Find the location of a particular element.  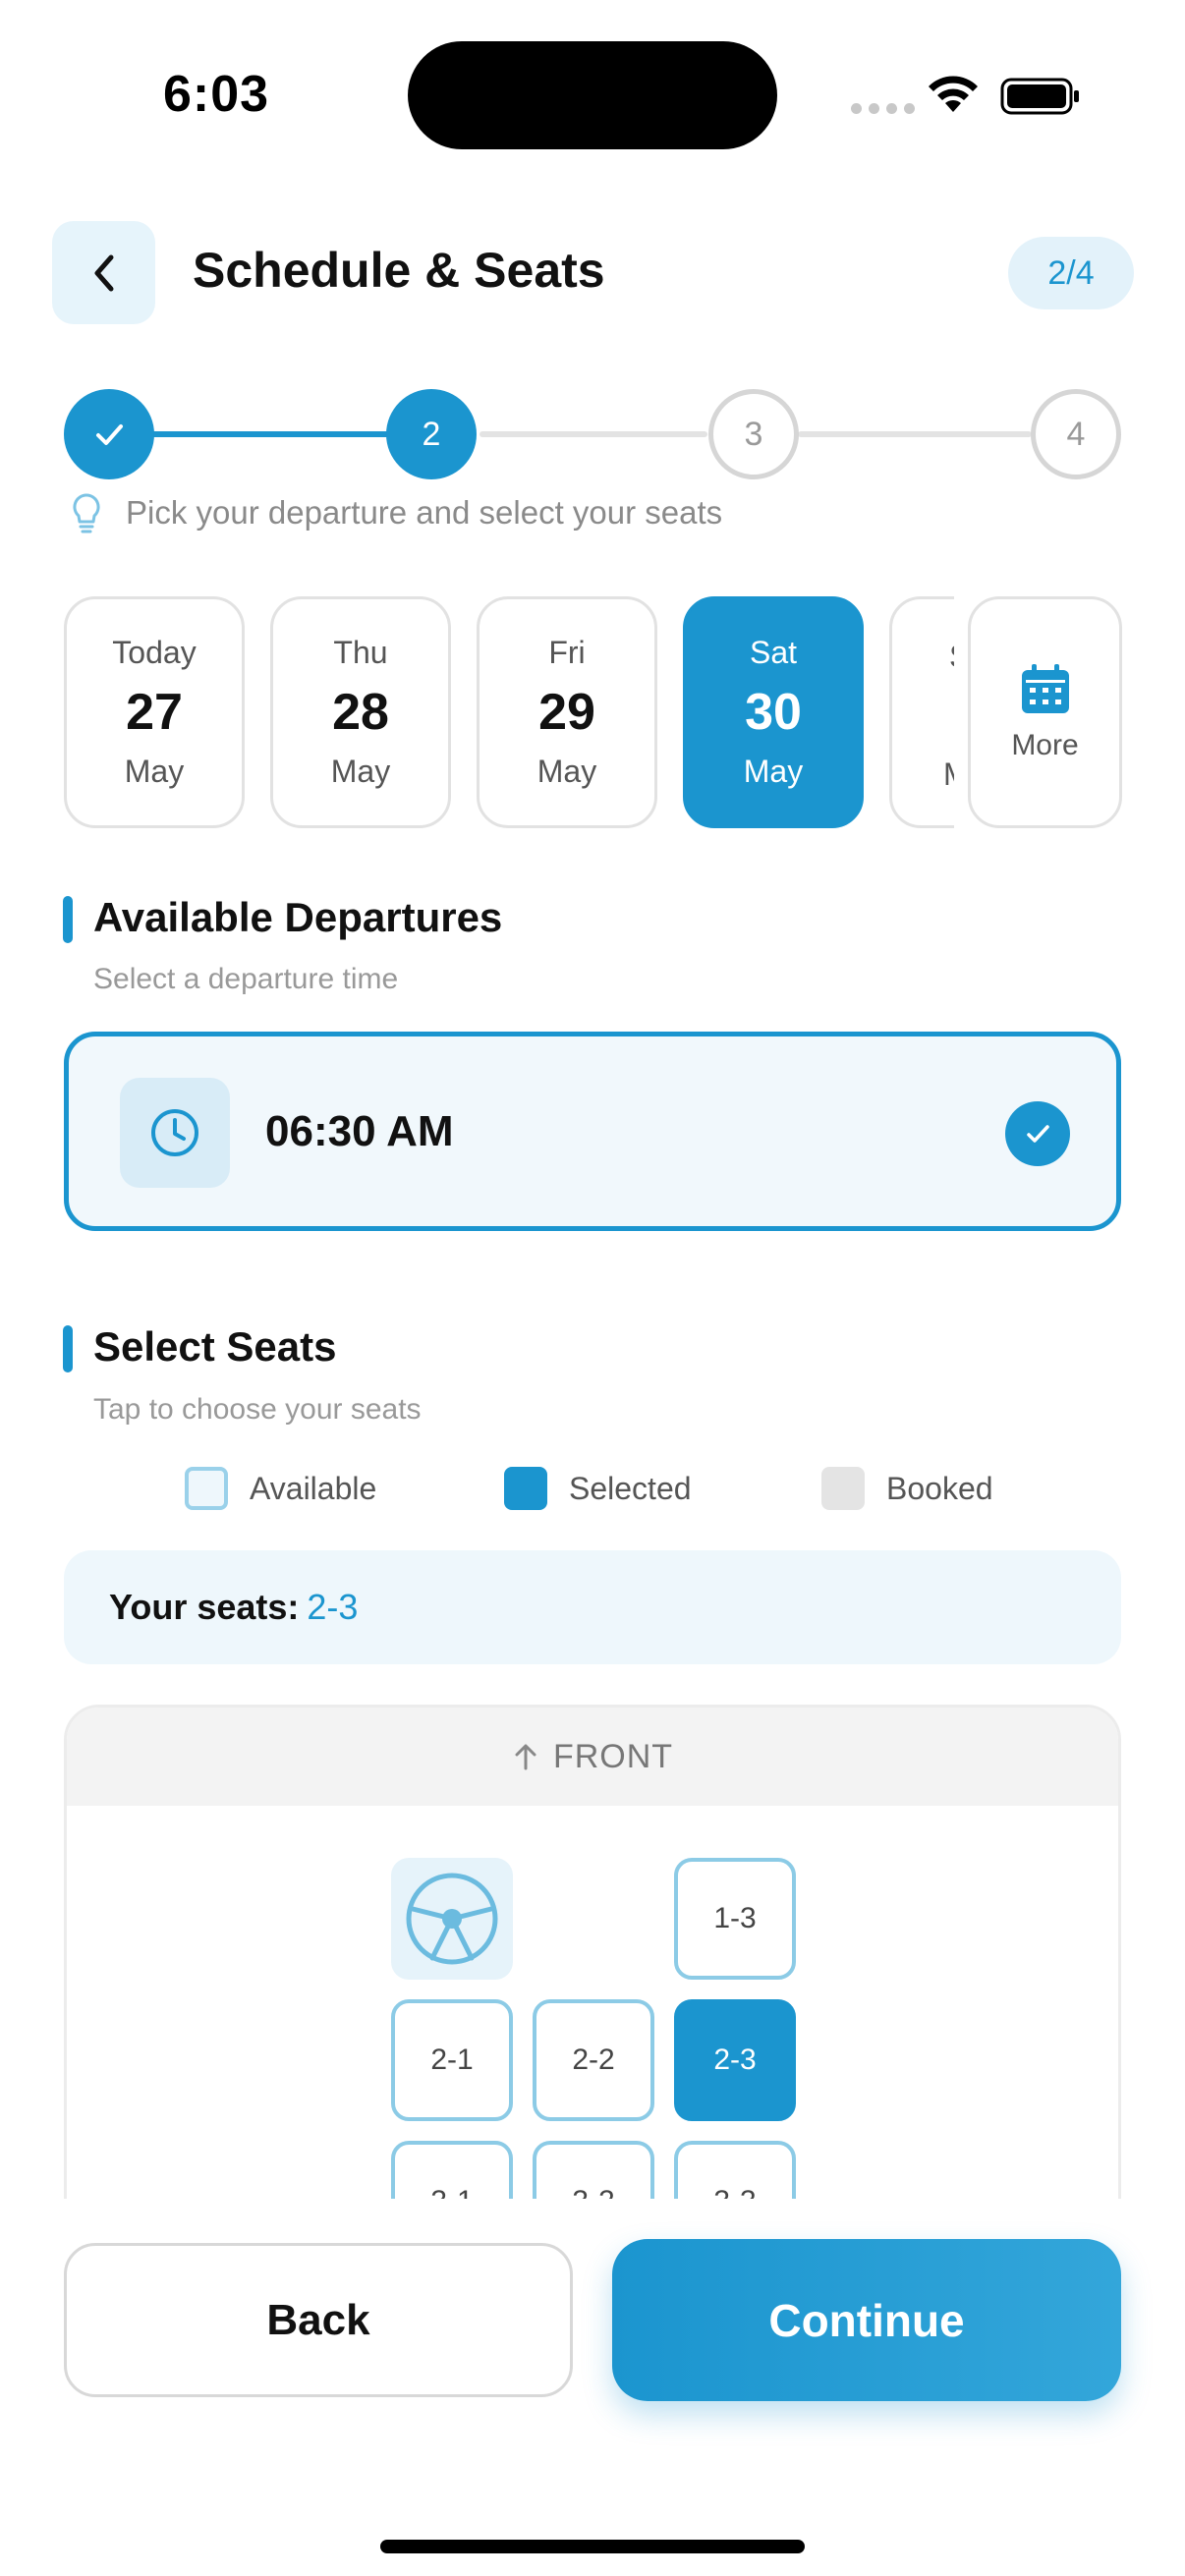

arrow-up-icon is located at coordinates (526, 1757).